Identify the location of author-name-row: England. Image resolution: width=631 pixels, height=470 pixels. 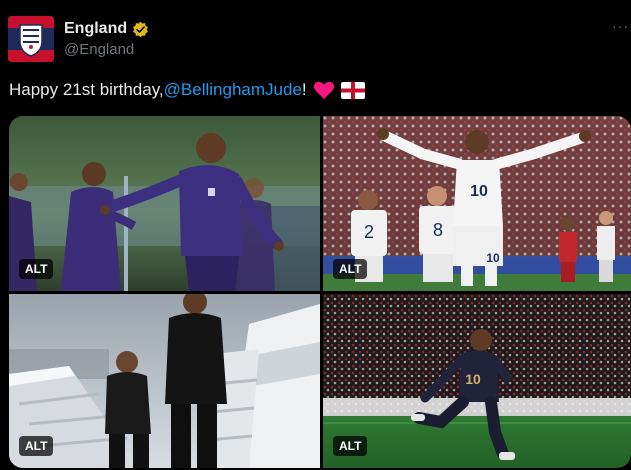
(106, 29).